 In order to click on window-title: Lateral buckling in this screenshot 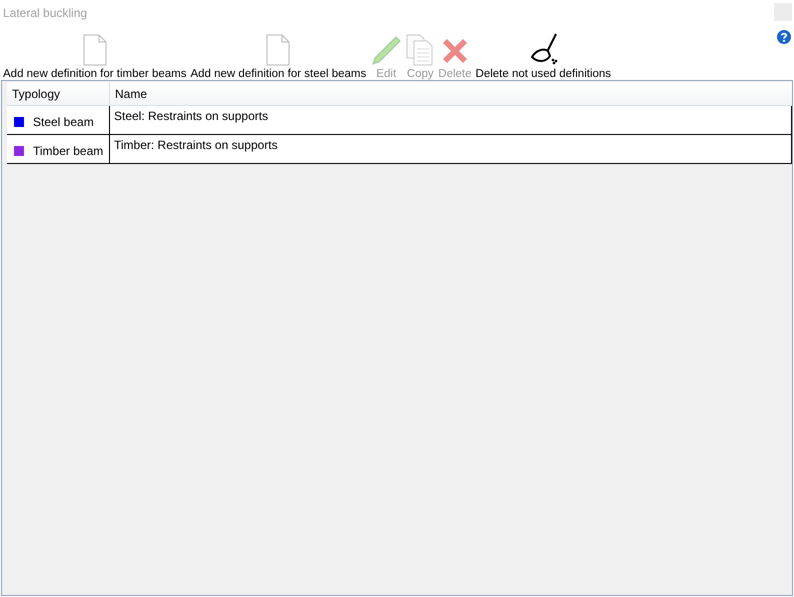, I will do `click(45, 13)`.